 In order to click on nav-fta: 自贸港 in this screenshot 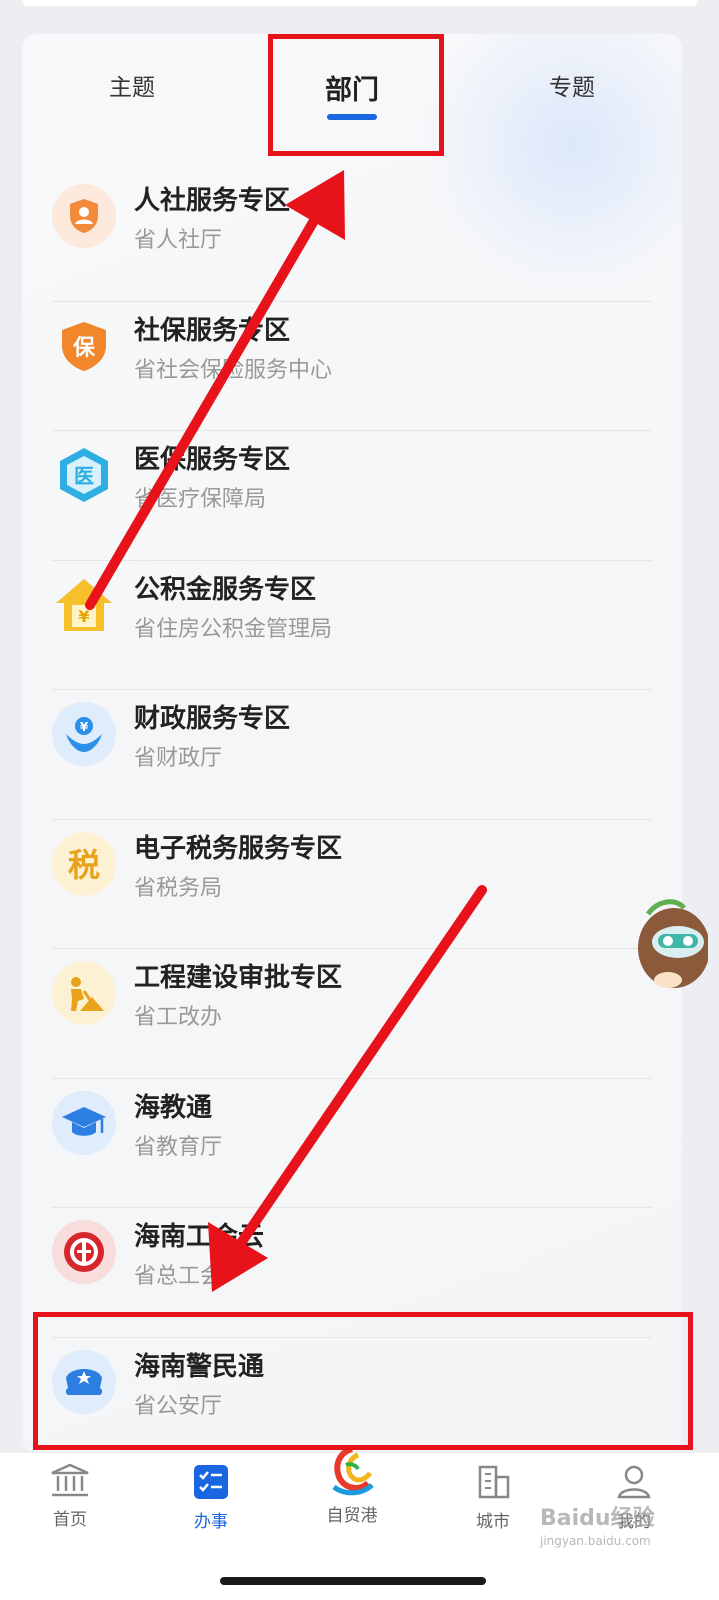, I will do `click(352, 1485)`.